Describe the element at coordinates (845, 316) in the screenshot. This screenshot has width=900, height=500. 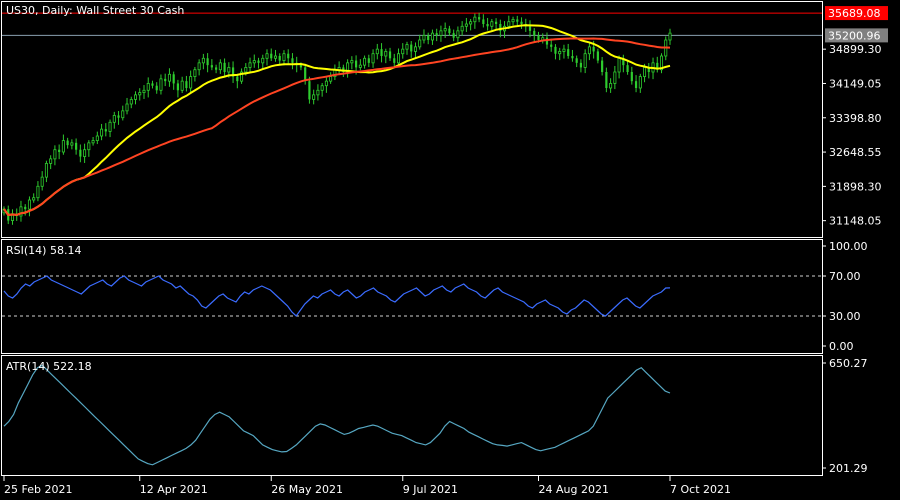
I see `rsi-axis-label: 30.00` at that location.